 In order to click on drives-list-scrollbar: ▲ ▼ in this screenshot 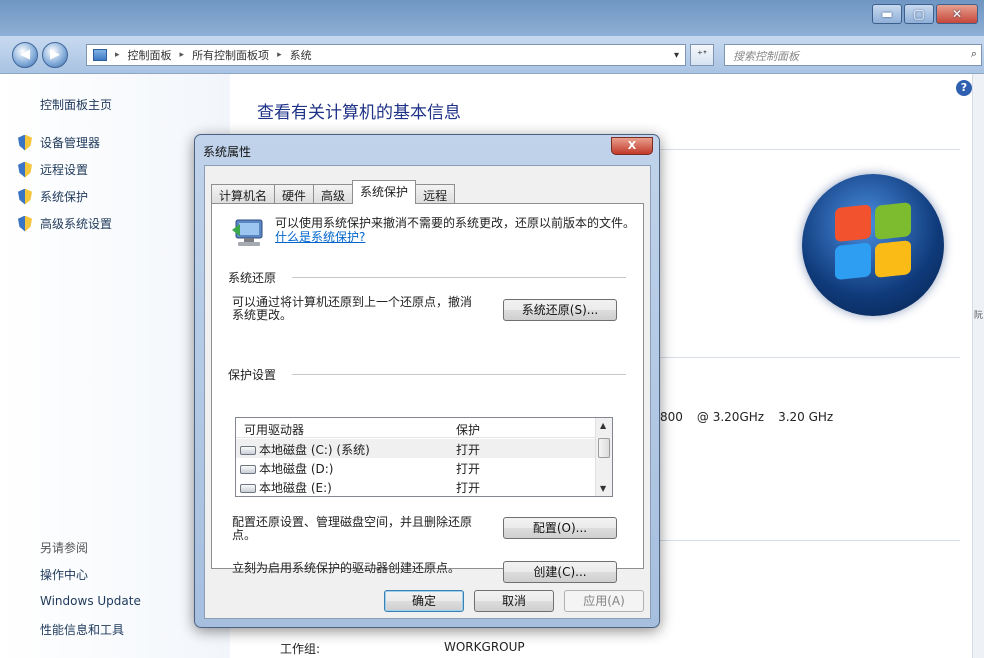, I will do `click(603, 457)`.